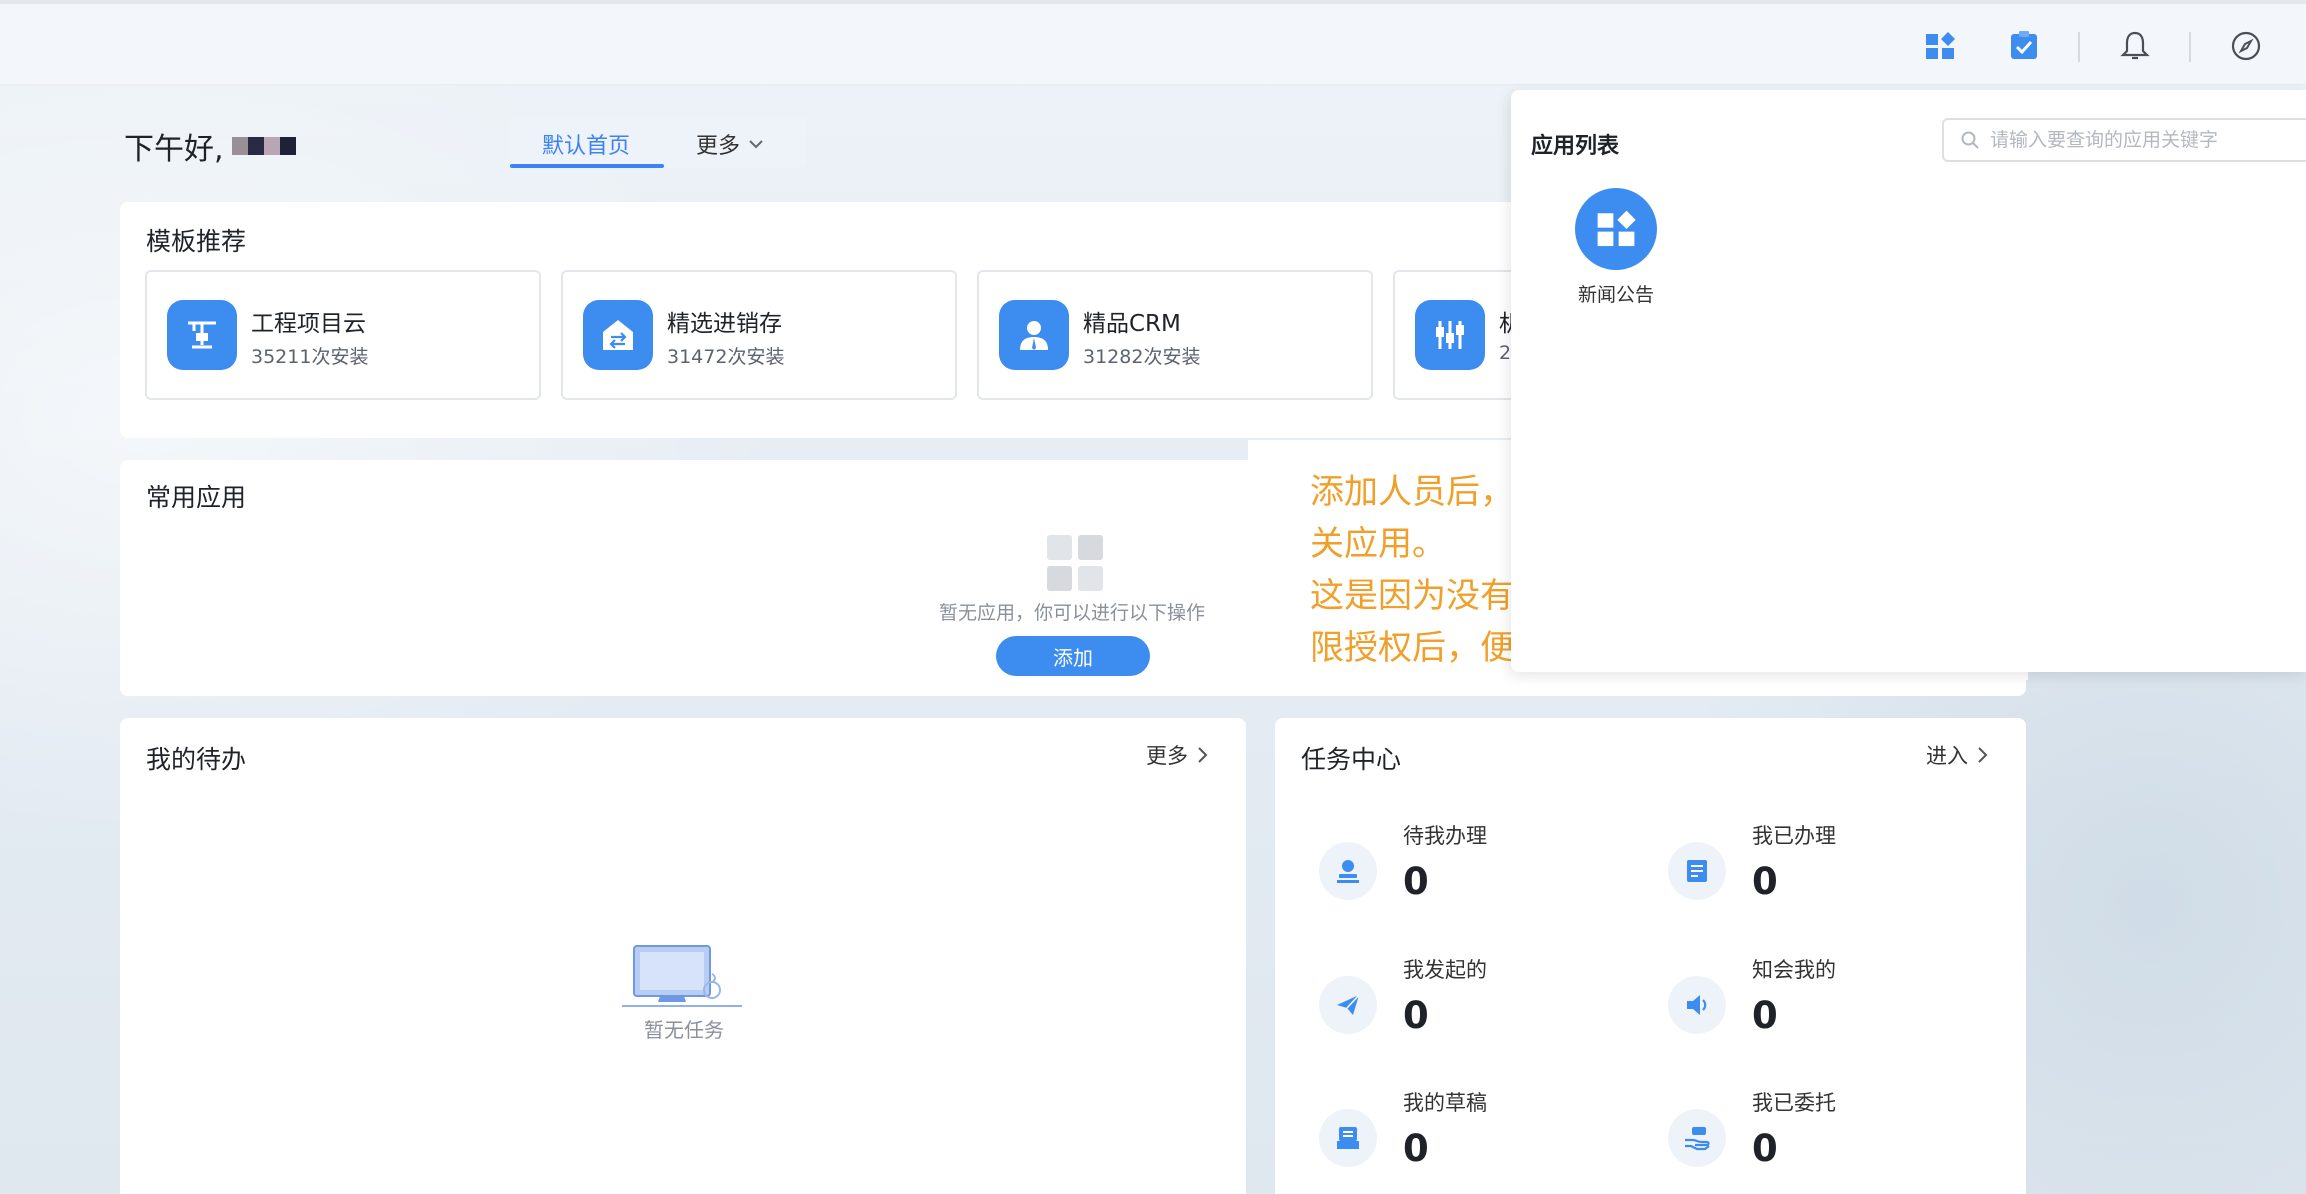 The width and height of the screenshot is (2306, 1194). I want to click on app-list-title: 应用列表, so click(1575, 146).